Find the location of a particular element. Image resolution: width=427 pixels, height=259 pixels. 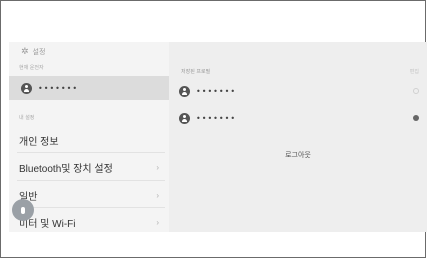

profile-radio is located at coordinates (416, 91).